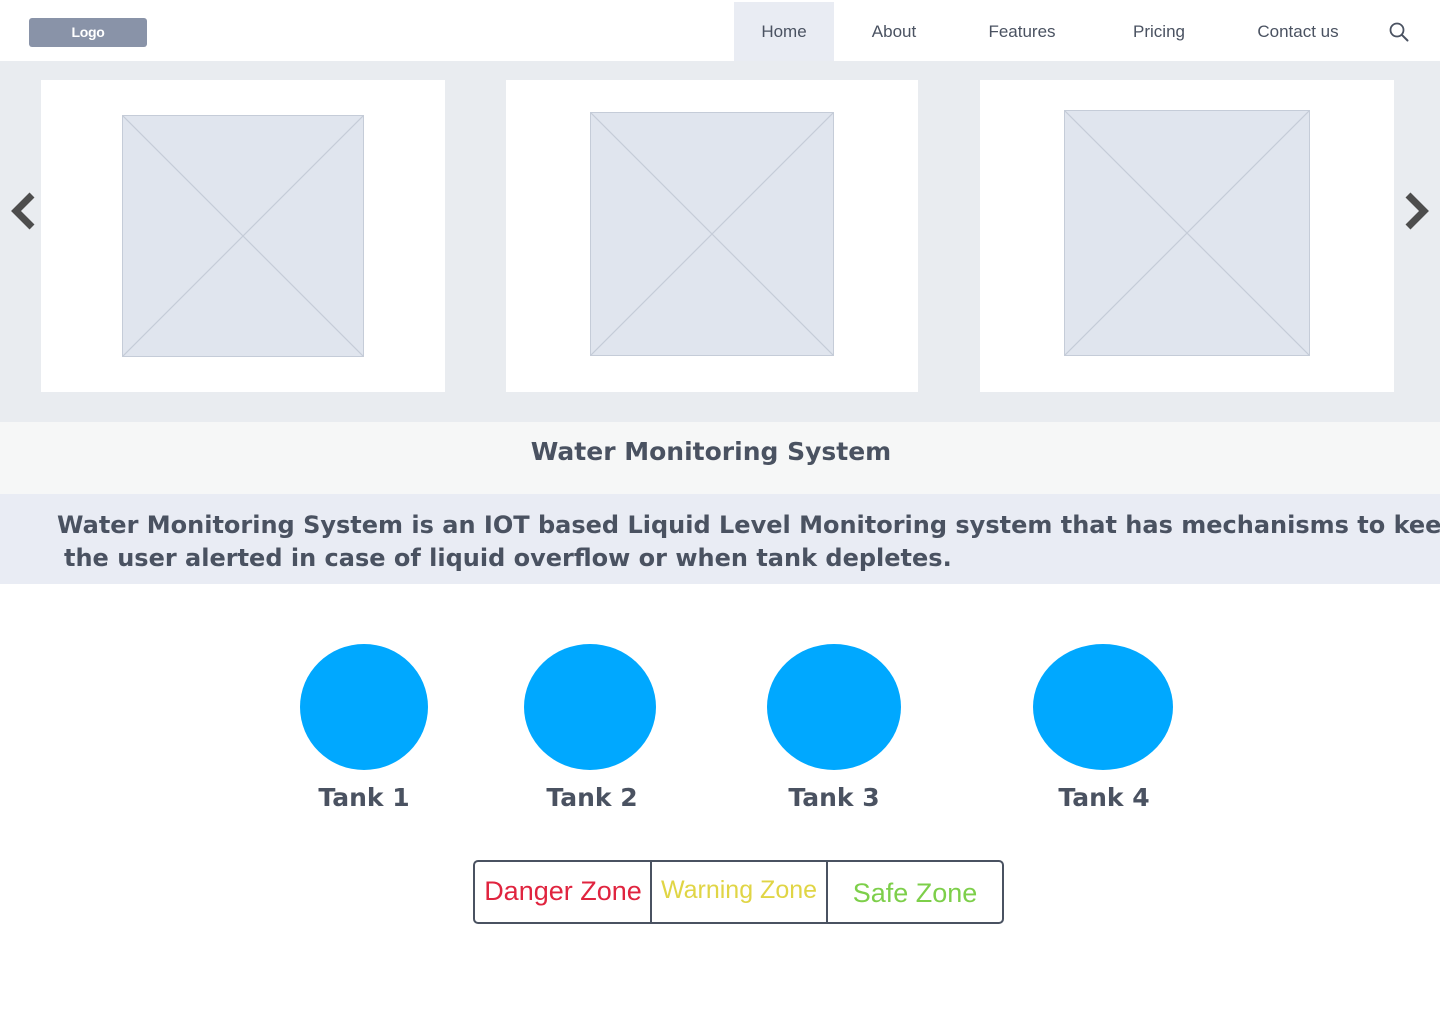  I want to click on tank-4-indicator, so click(1103, 707).